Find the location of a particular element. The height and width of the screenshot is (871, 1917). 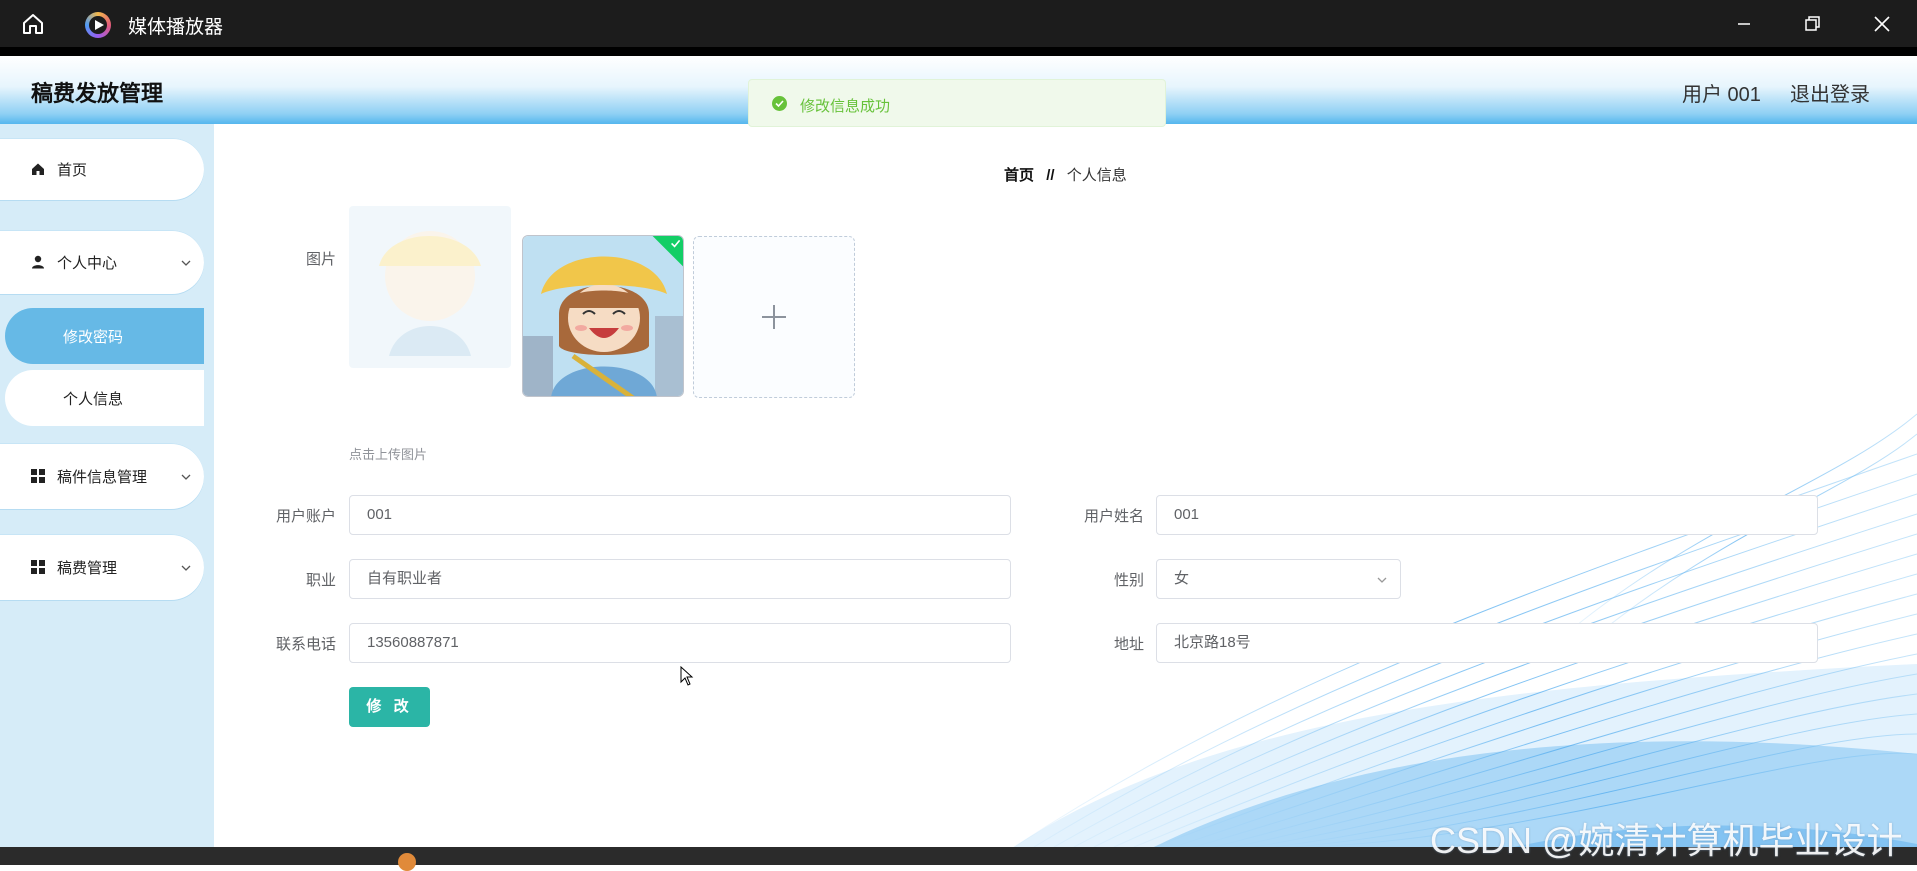

sidebar-item-personal-info: 个人信息 is located at coordinates (104, 398).